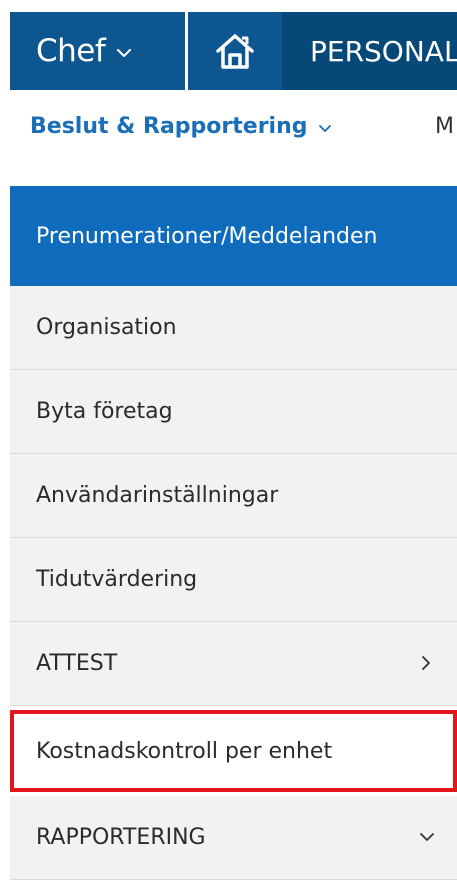 The width and height of the screenshot is (457, 880). I want to click on role-selector: Chef, so click(96, 51).